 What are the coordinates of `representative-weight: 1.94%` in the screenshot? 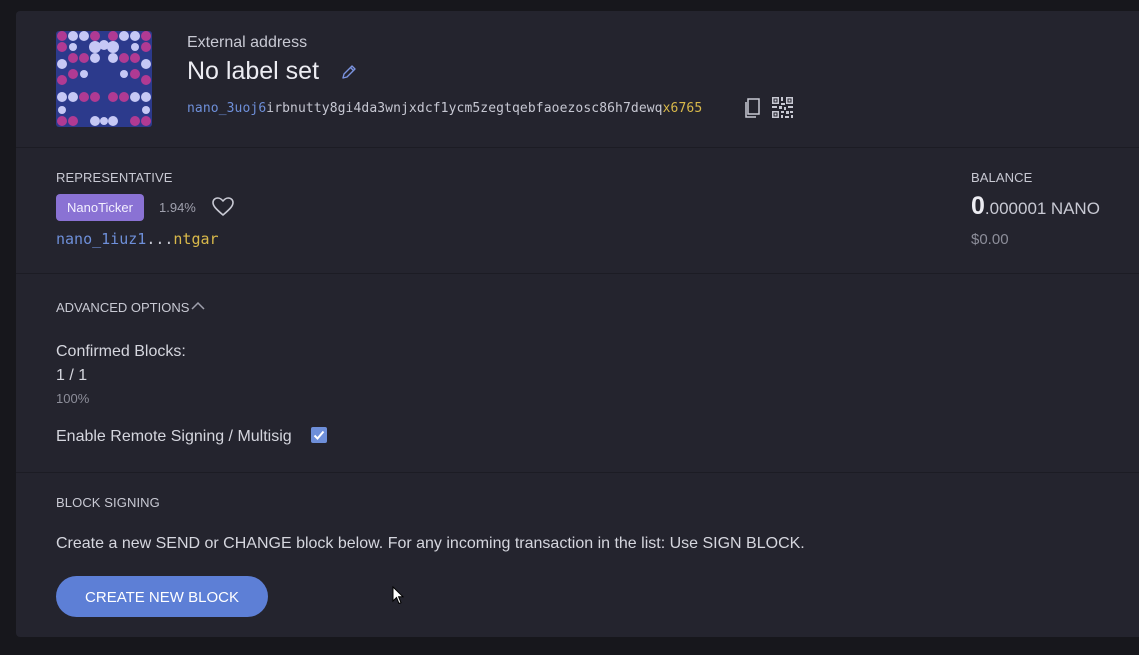 It's located at (177, 207).